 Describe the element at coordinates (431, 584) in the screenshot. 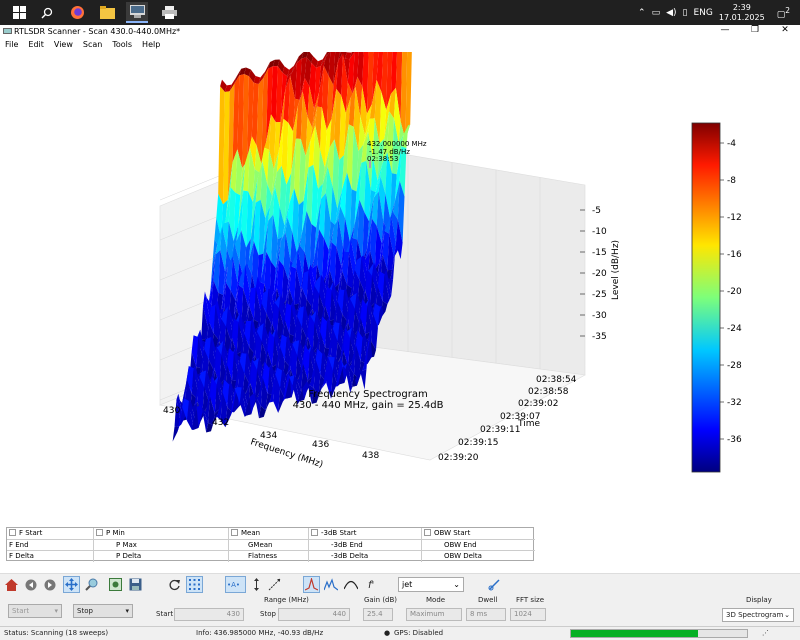

I see `colormap-select: jet ⌄` at that location.